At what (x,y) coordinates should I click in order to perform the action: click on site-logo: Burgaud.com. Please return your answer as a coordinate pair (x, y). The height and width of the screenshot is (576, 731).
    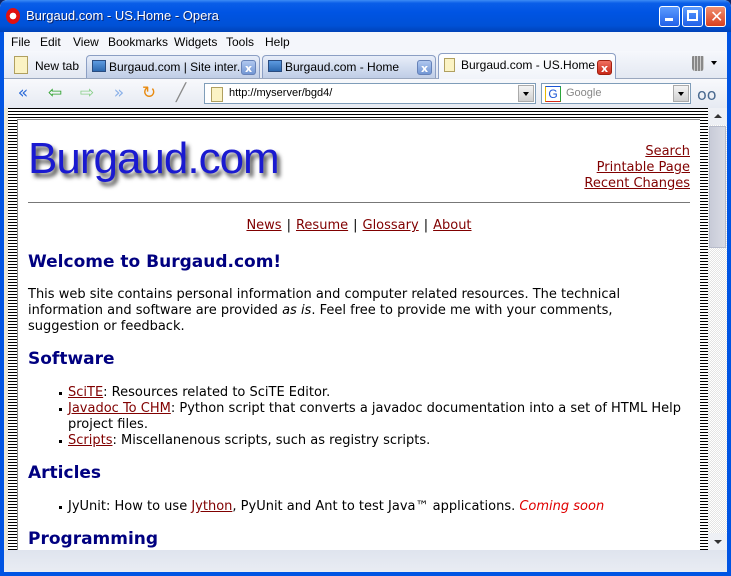
    Looking at the image, I should click on (154, 158).